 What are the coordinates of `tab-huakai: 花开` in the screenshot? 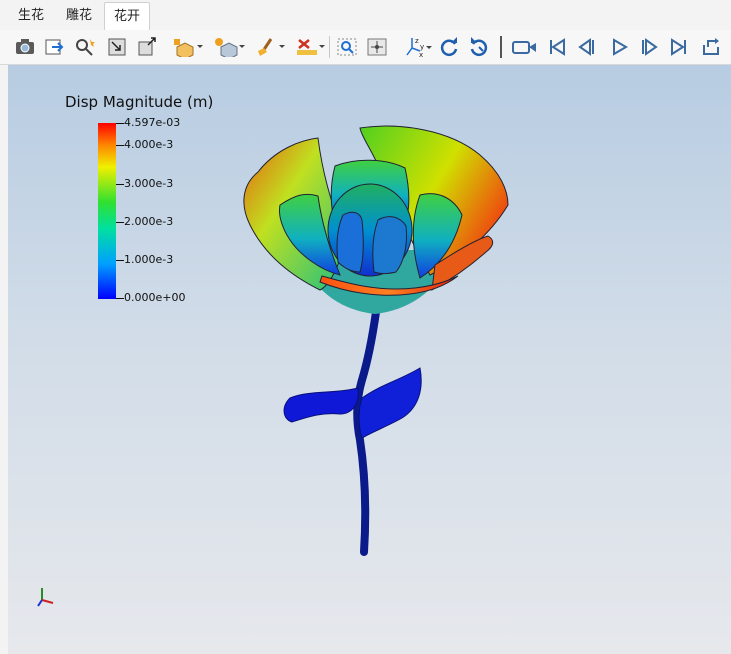 It's located at (127, 16).